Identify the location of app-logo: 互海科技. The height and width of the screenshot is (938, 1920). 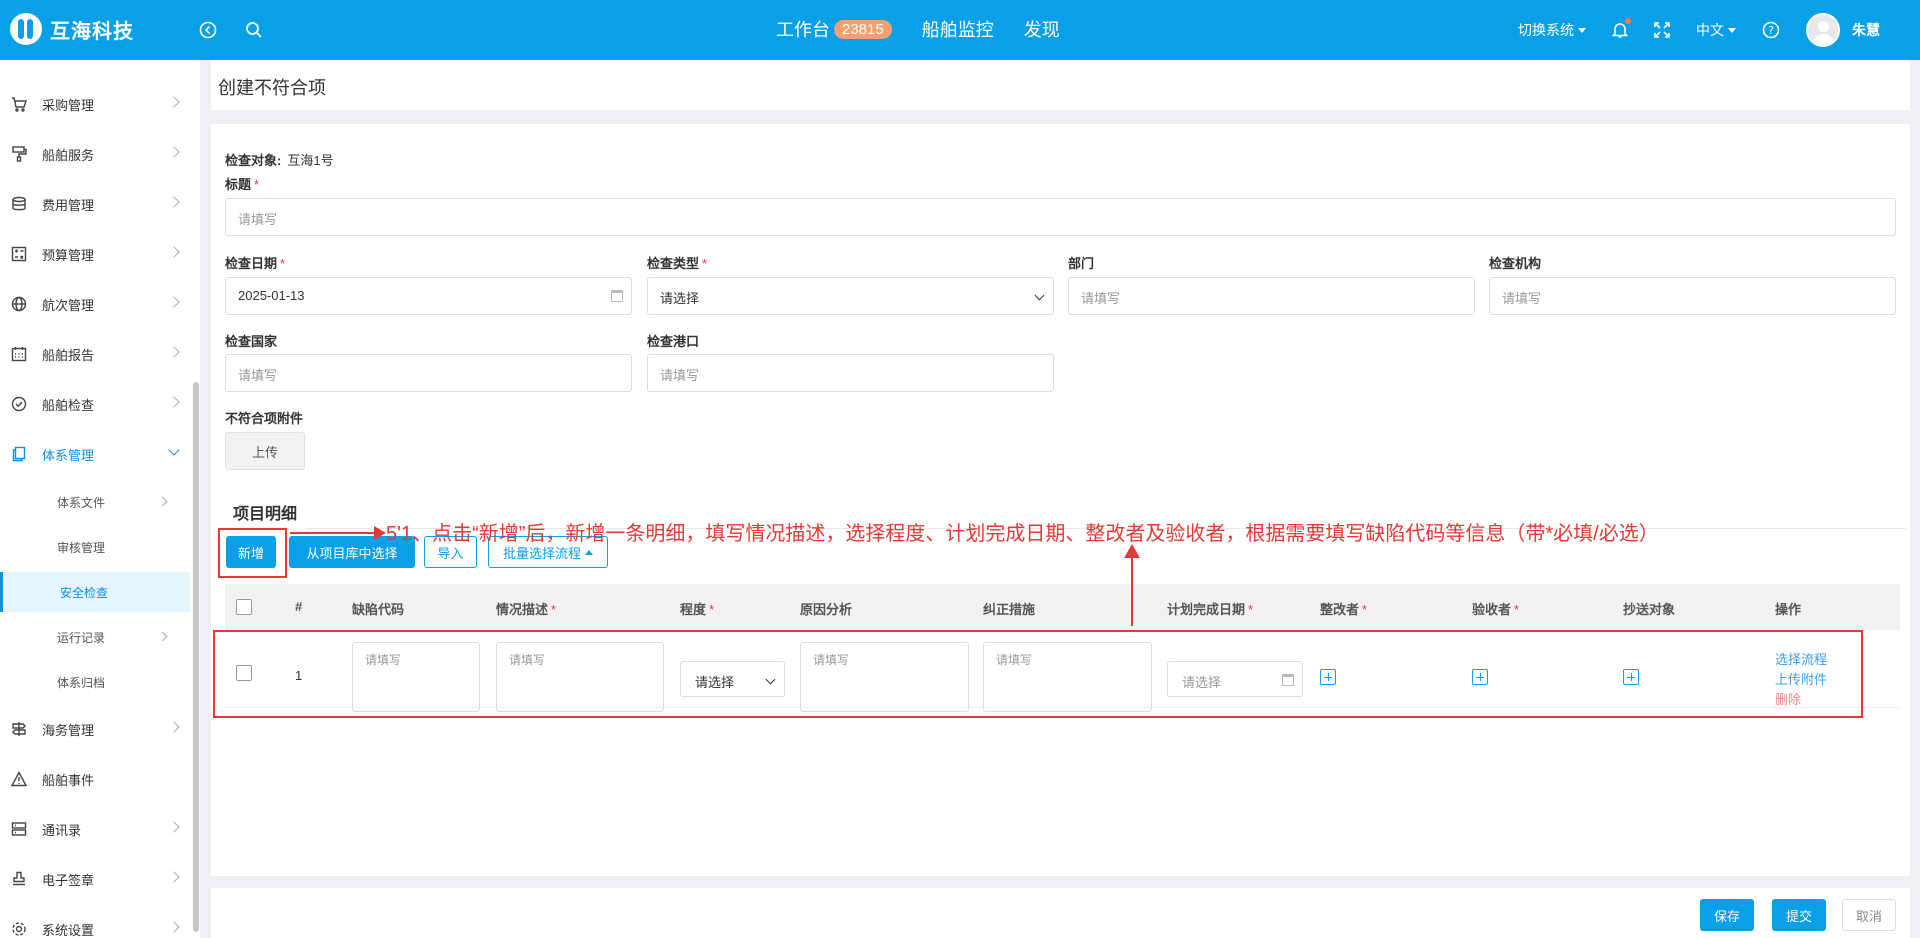
(72, 29).